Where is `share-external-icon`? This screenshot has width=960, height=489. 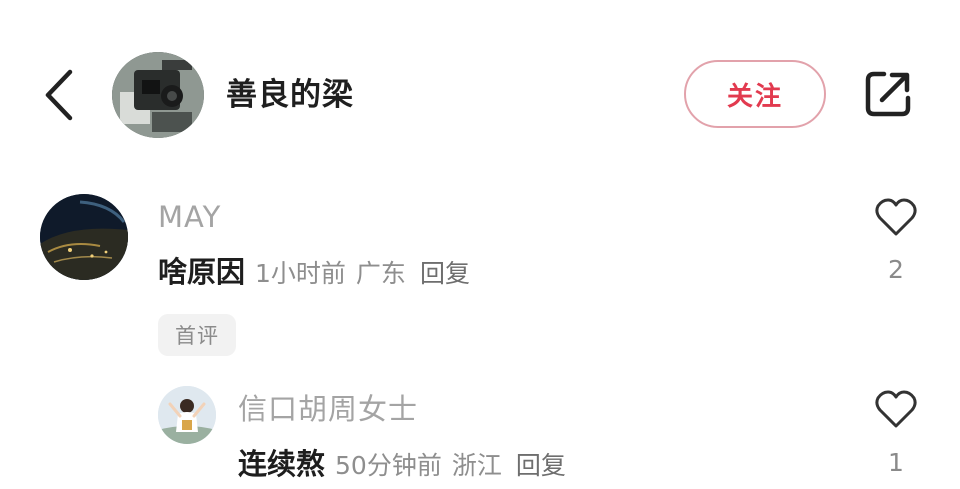
share-external-icon is located at coordinates (888, 94).